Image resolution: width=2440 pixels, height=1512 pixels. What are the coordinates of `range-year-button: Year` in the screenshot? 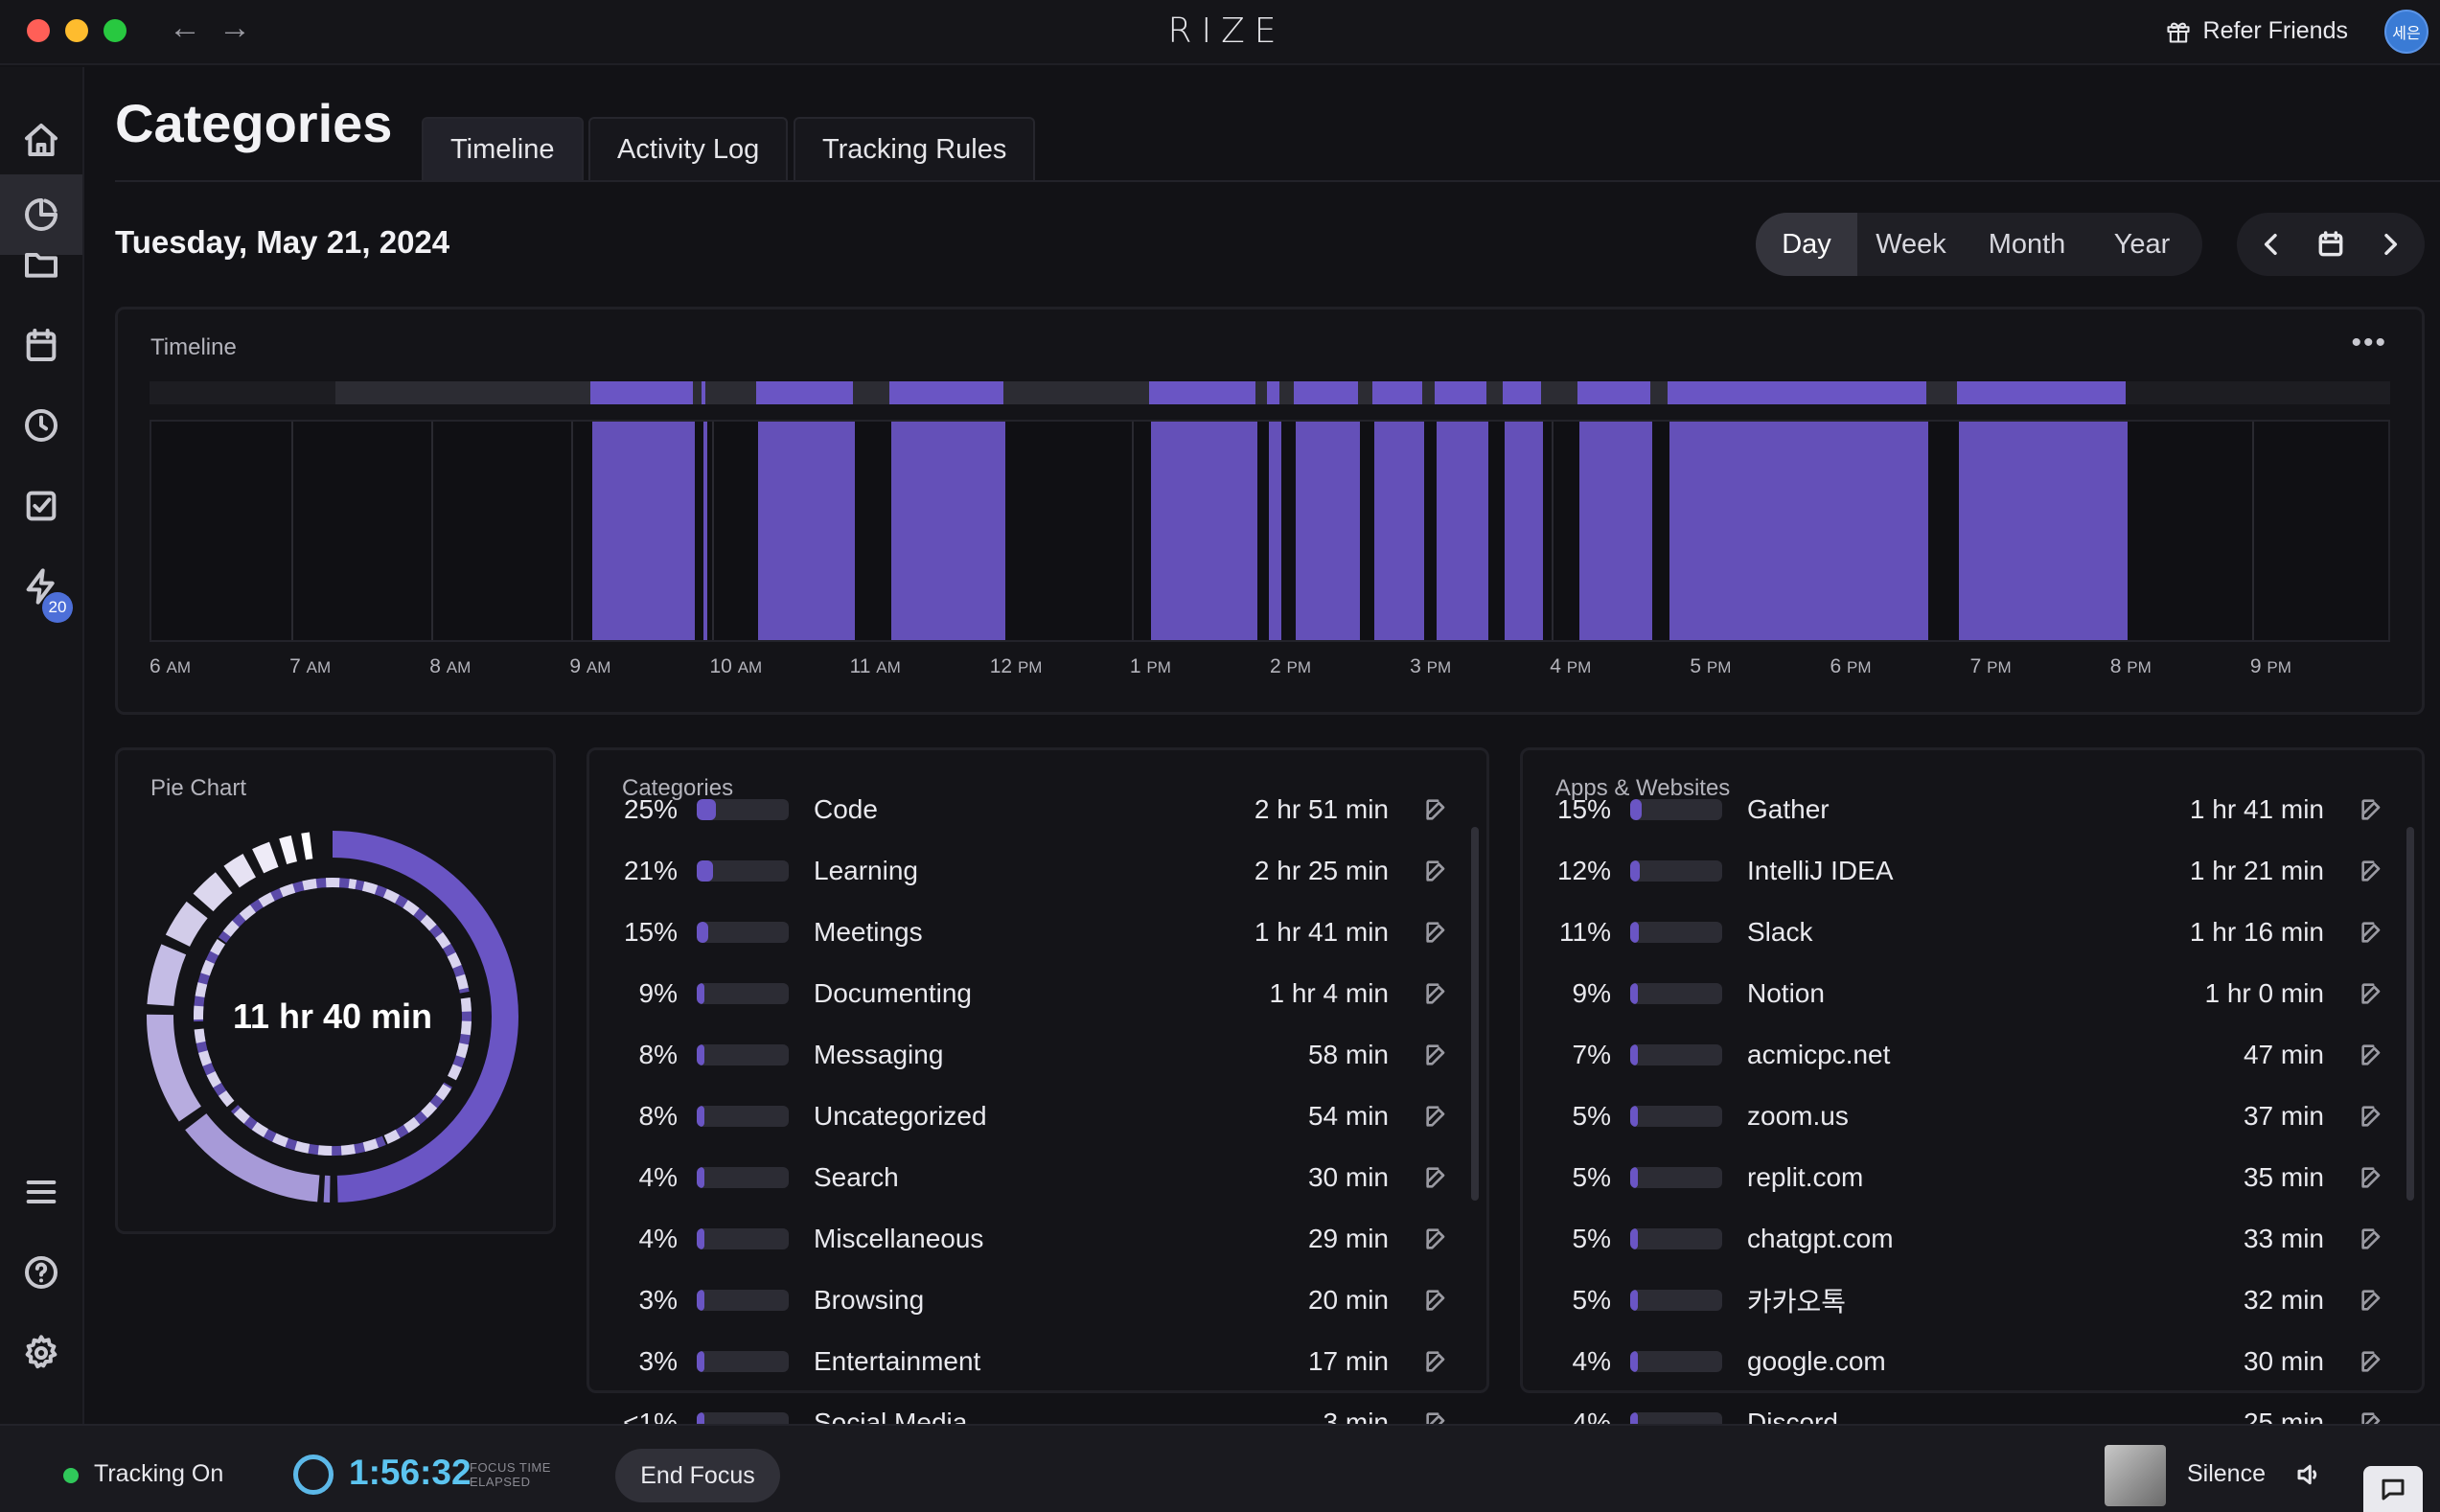 It's located at (2142, 244).